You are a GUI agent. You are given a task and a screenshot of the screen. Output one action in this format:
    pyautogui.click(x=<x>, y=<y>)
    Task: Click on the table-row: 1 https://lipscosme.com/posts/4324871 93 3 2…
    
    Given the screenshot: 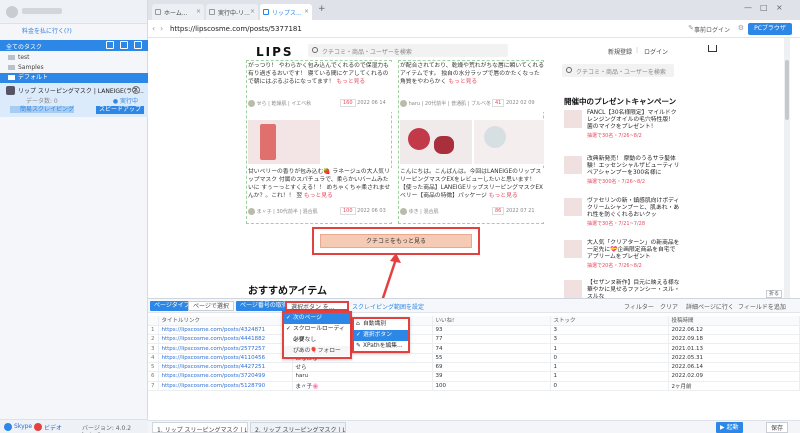 What is the action you would take?
    pyautogui.click(x=474, y=330)
    